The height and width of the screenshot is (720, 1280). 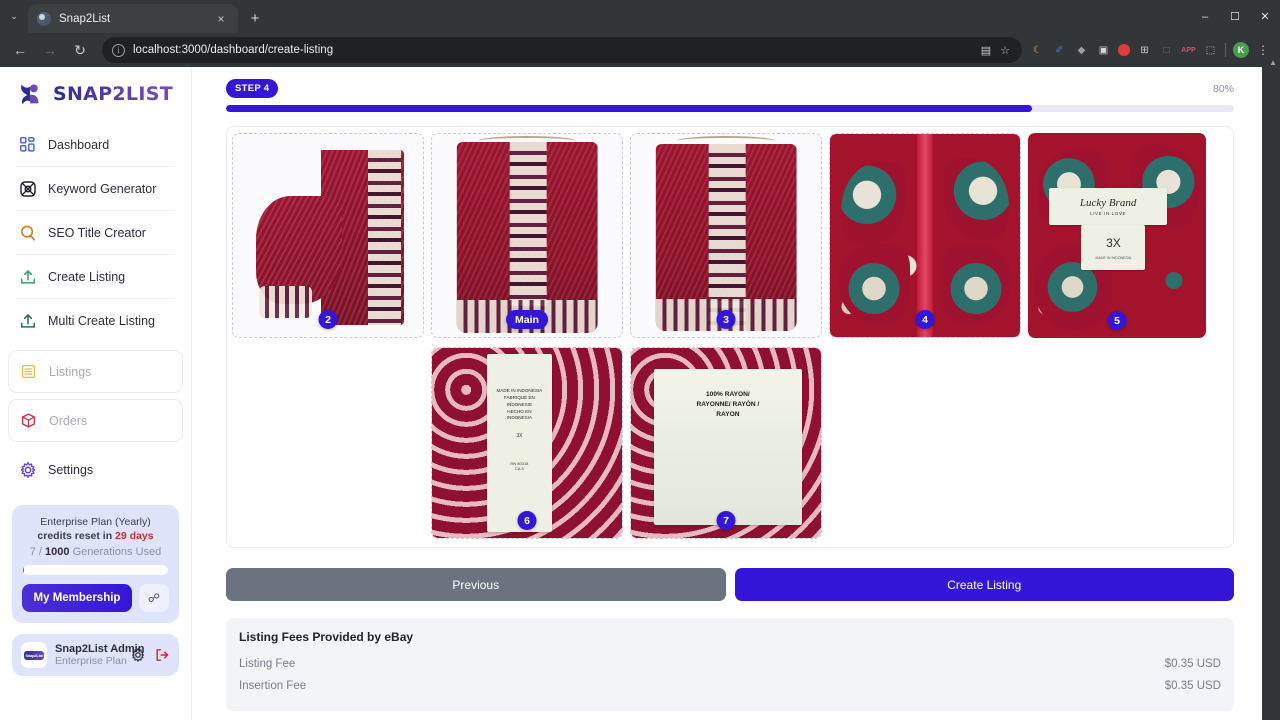 What do you see at coordinates (519, 418) in the screenshot?
I see `origin-line-5: INDONESIA` at bounding box center [519, 418].